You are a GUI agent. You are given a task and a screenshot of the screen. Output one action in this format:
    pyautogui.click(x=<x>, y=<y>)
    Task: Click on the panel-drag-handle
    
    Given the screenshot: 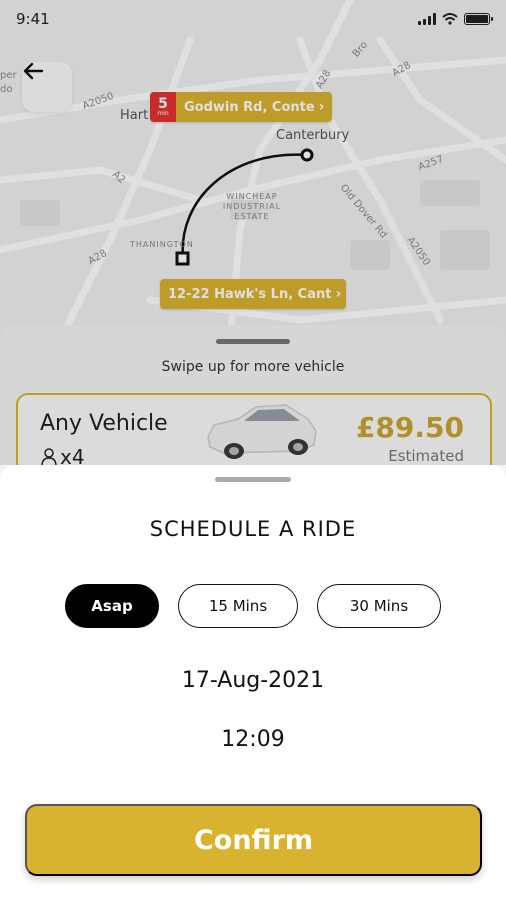 What is the action you would take?
    pyautogui.click(x=253, y=341)
    